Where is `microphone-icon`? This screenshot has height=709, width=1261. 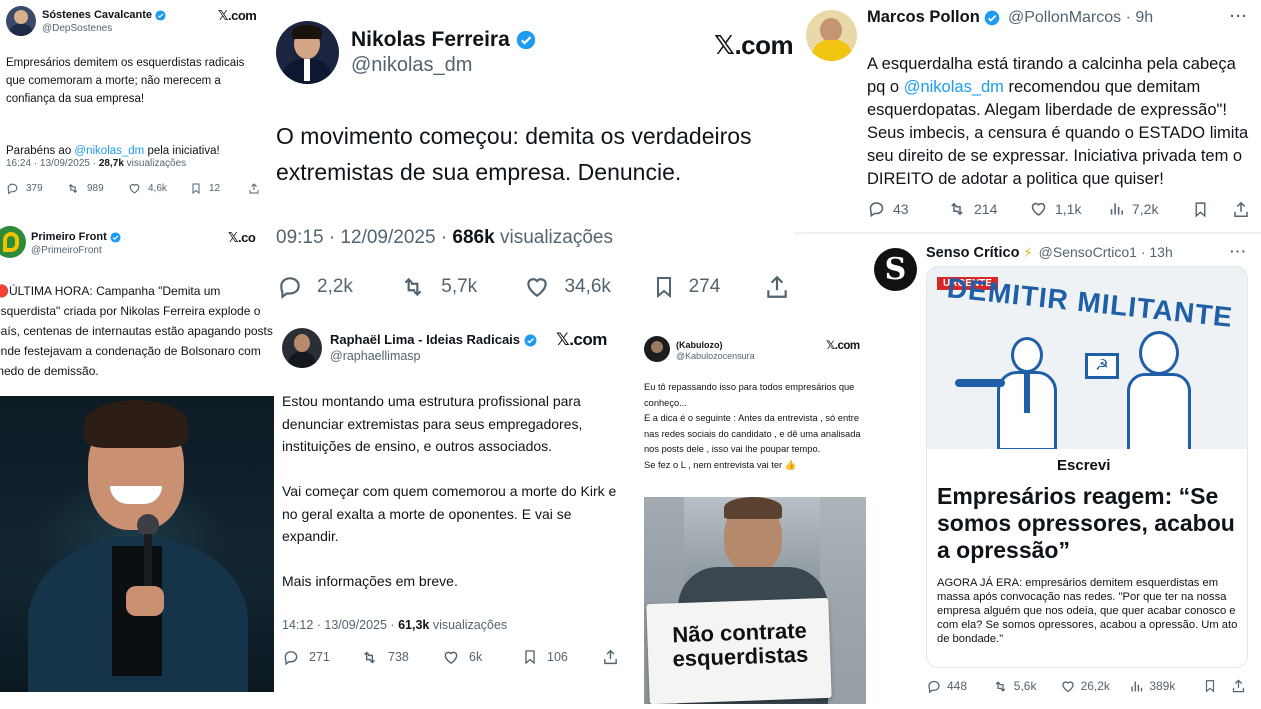
microphone-icon is located at coordinates (148, 525).